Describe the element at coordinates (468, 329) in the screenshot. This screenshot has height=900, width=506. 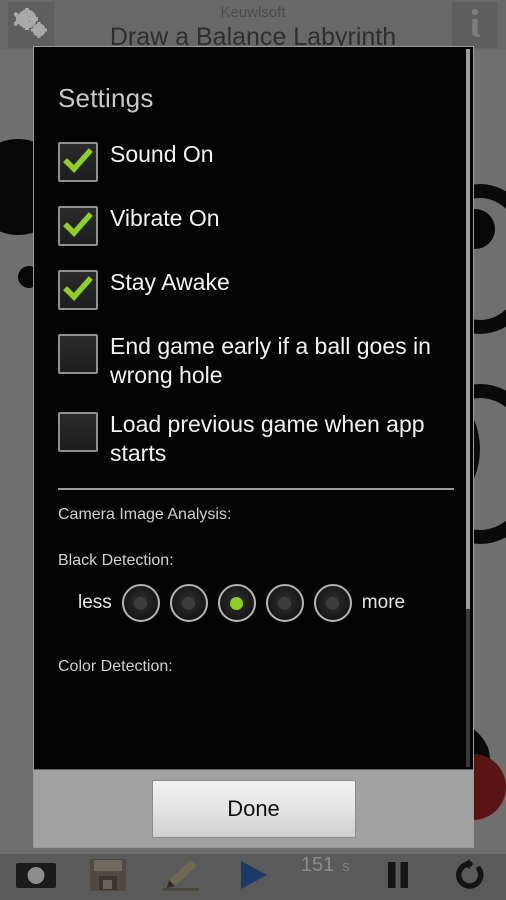
I see `dialog-scrollbar-thumb` at that location.